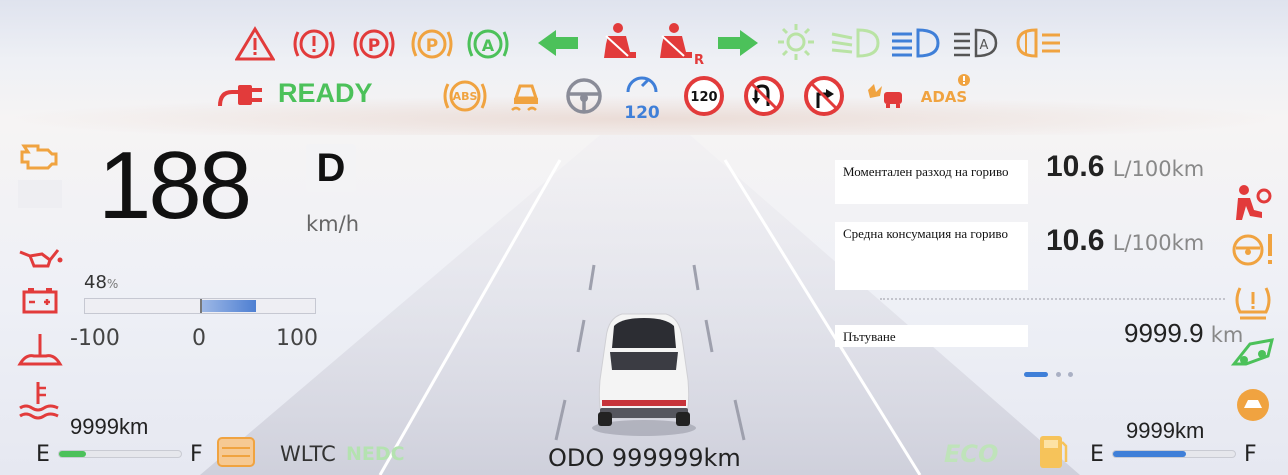 The image size is (1288, 475). I want to click on high-beam-icon, so click(916, 43).